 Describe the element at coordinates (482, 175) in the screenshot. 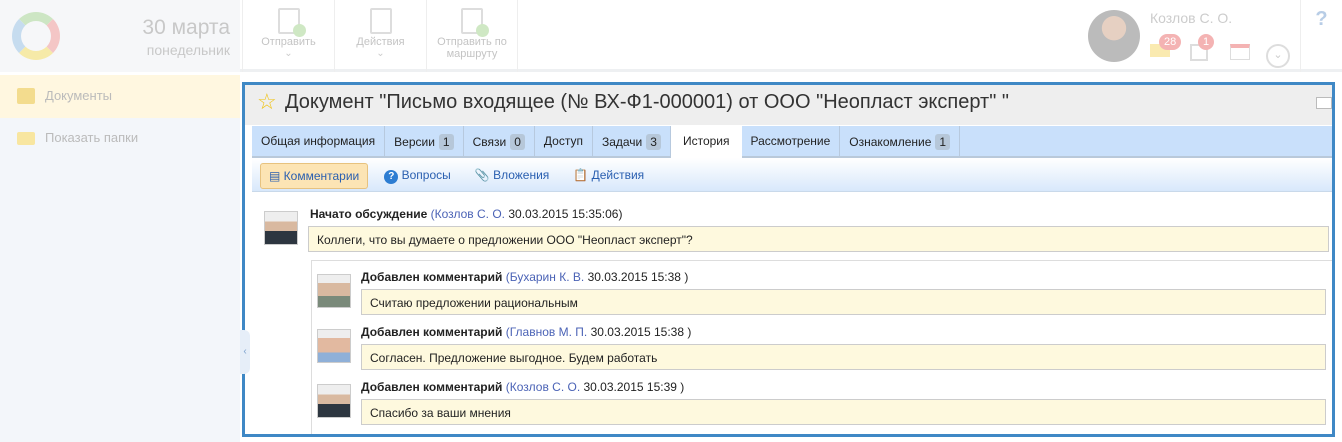

I see `paperclip-icon: 📎` at that location.